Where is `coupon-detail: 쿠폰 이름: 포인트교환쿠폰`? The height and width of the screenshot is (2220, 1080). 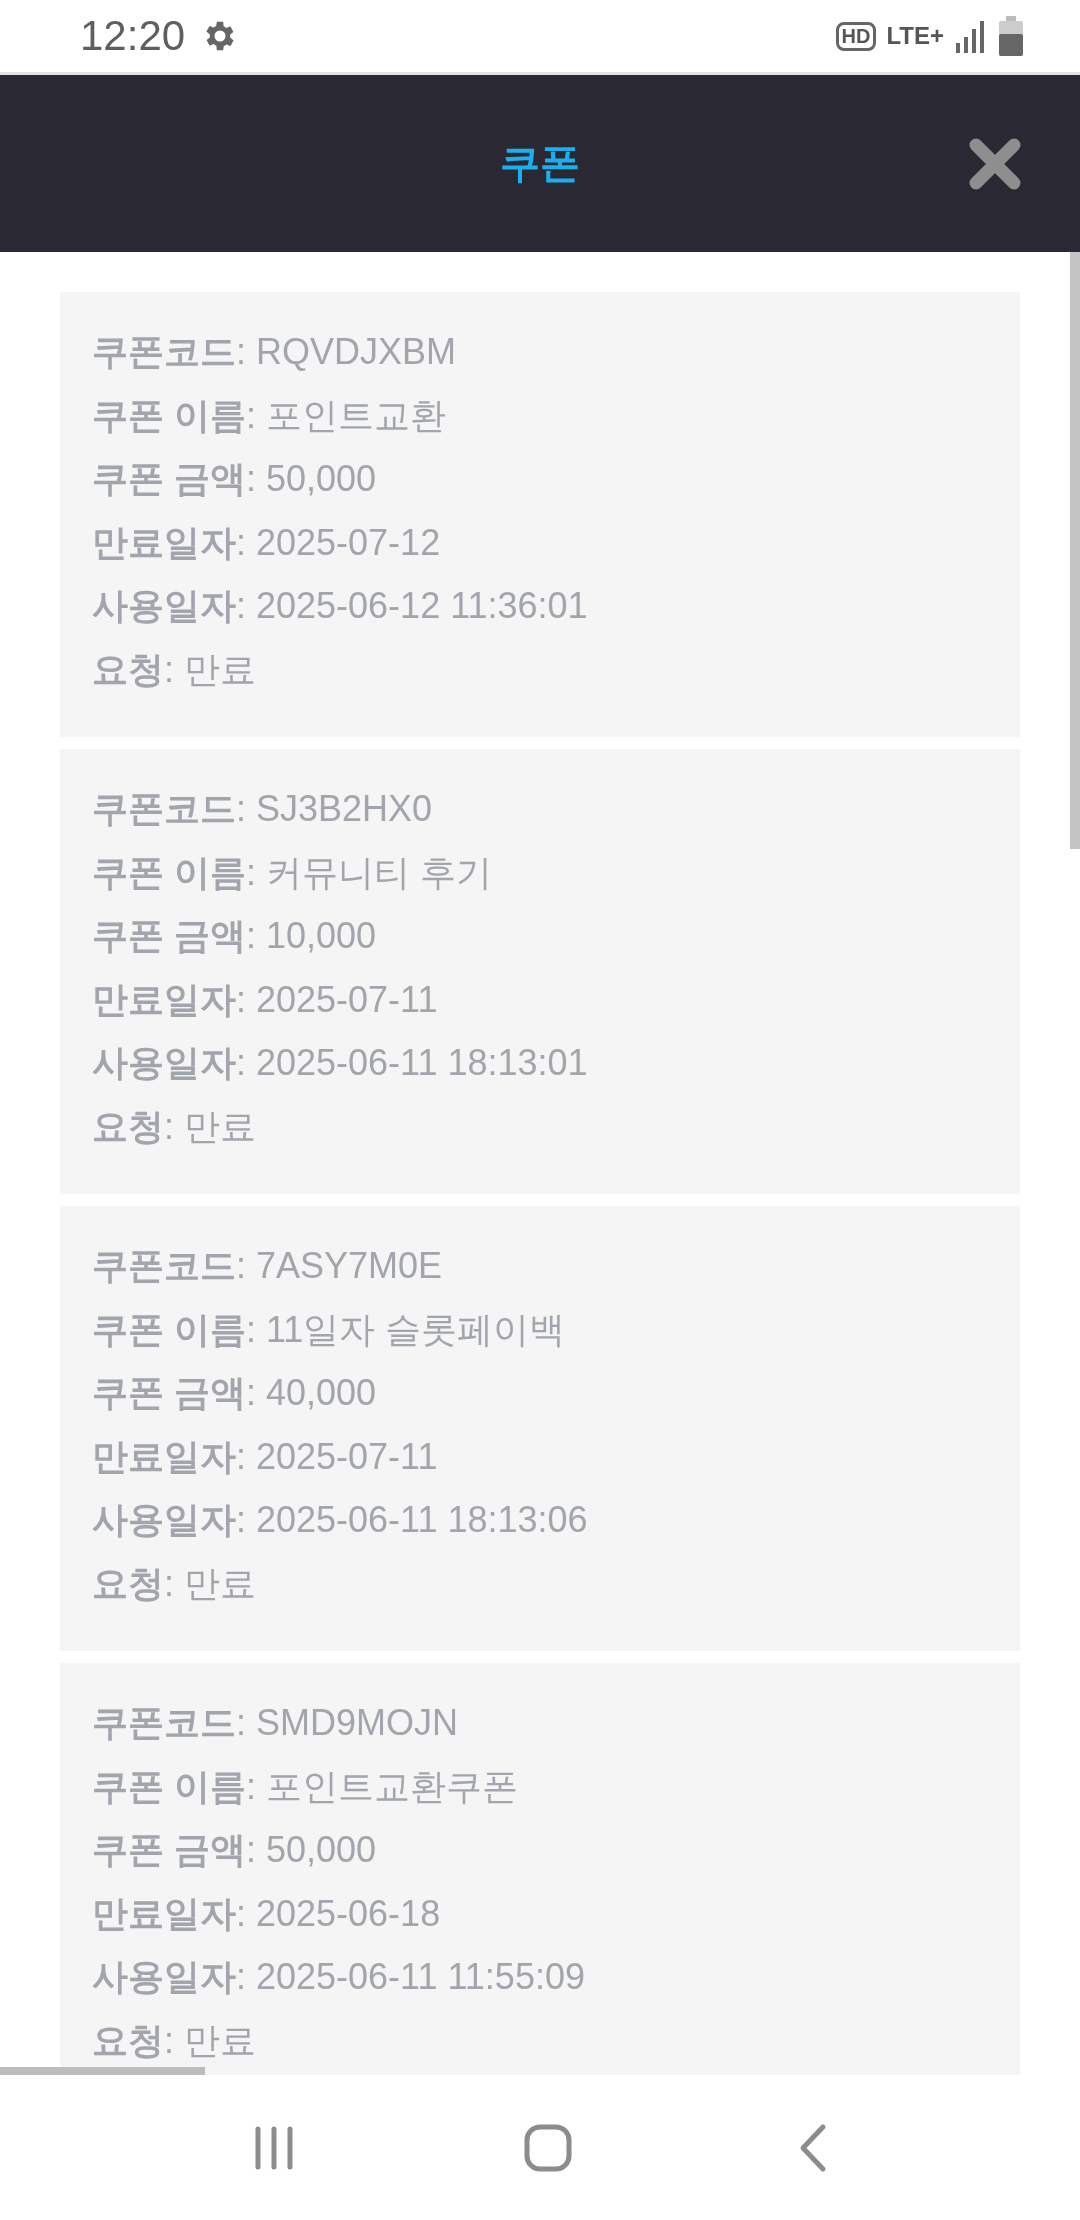
coupon-detail: 쿠폰 이름: 포인트교환쿠폰 is located at coordinates (306, 1786).